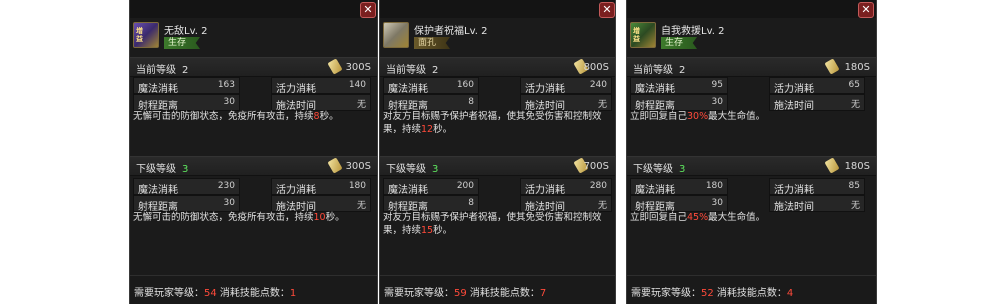 The image size is (991, 304). Describe the element at coordinates (210, 293) in the screenshot. I see `required-level-value: 54` at that location.